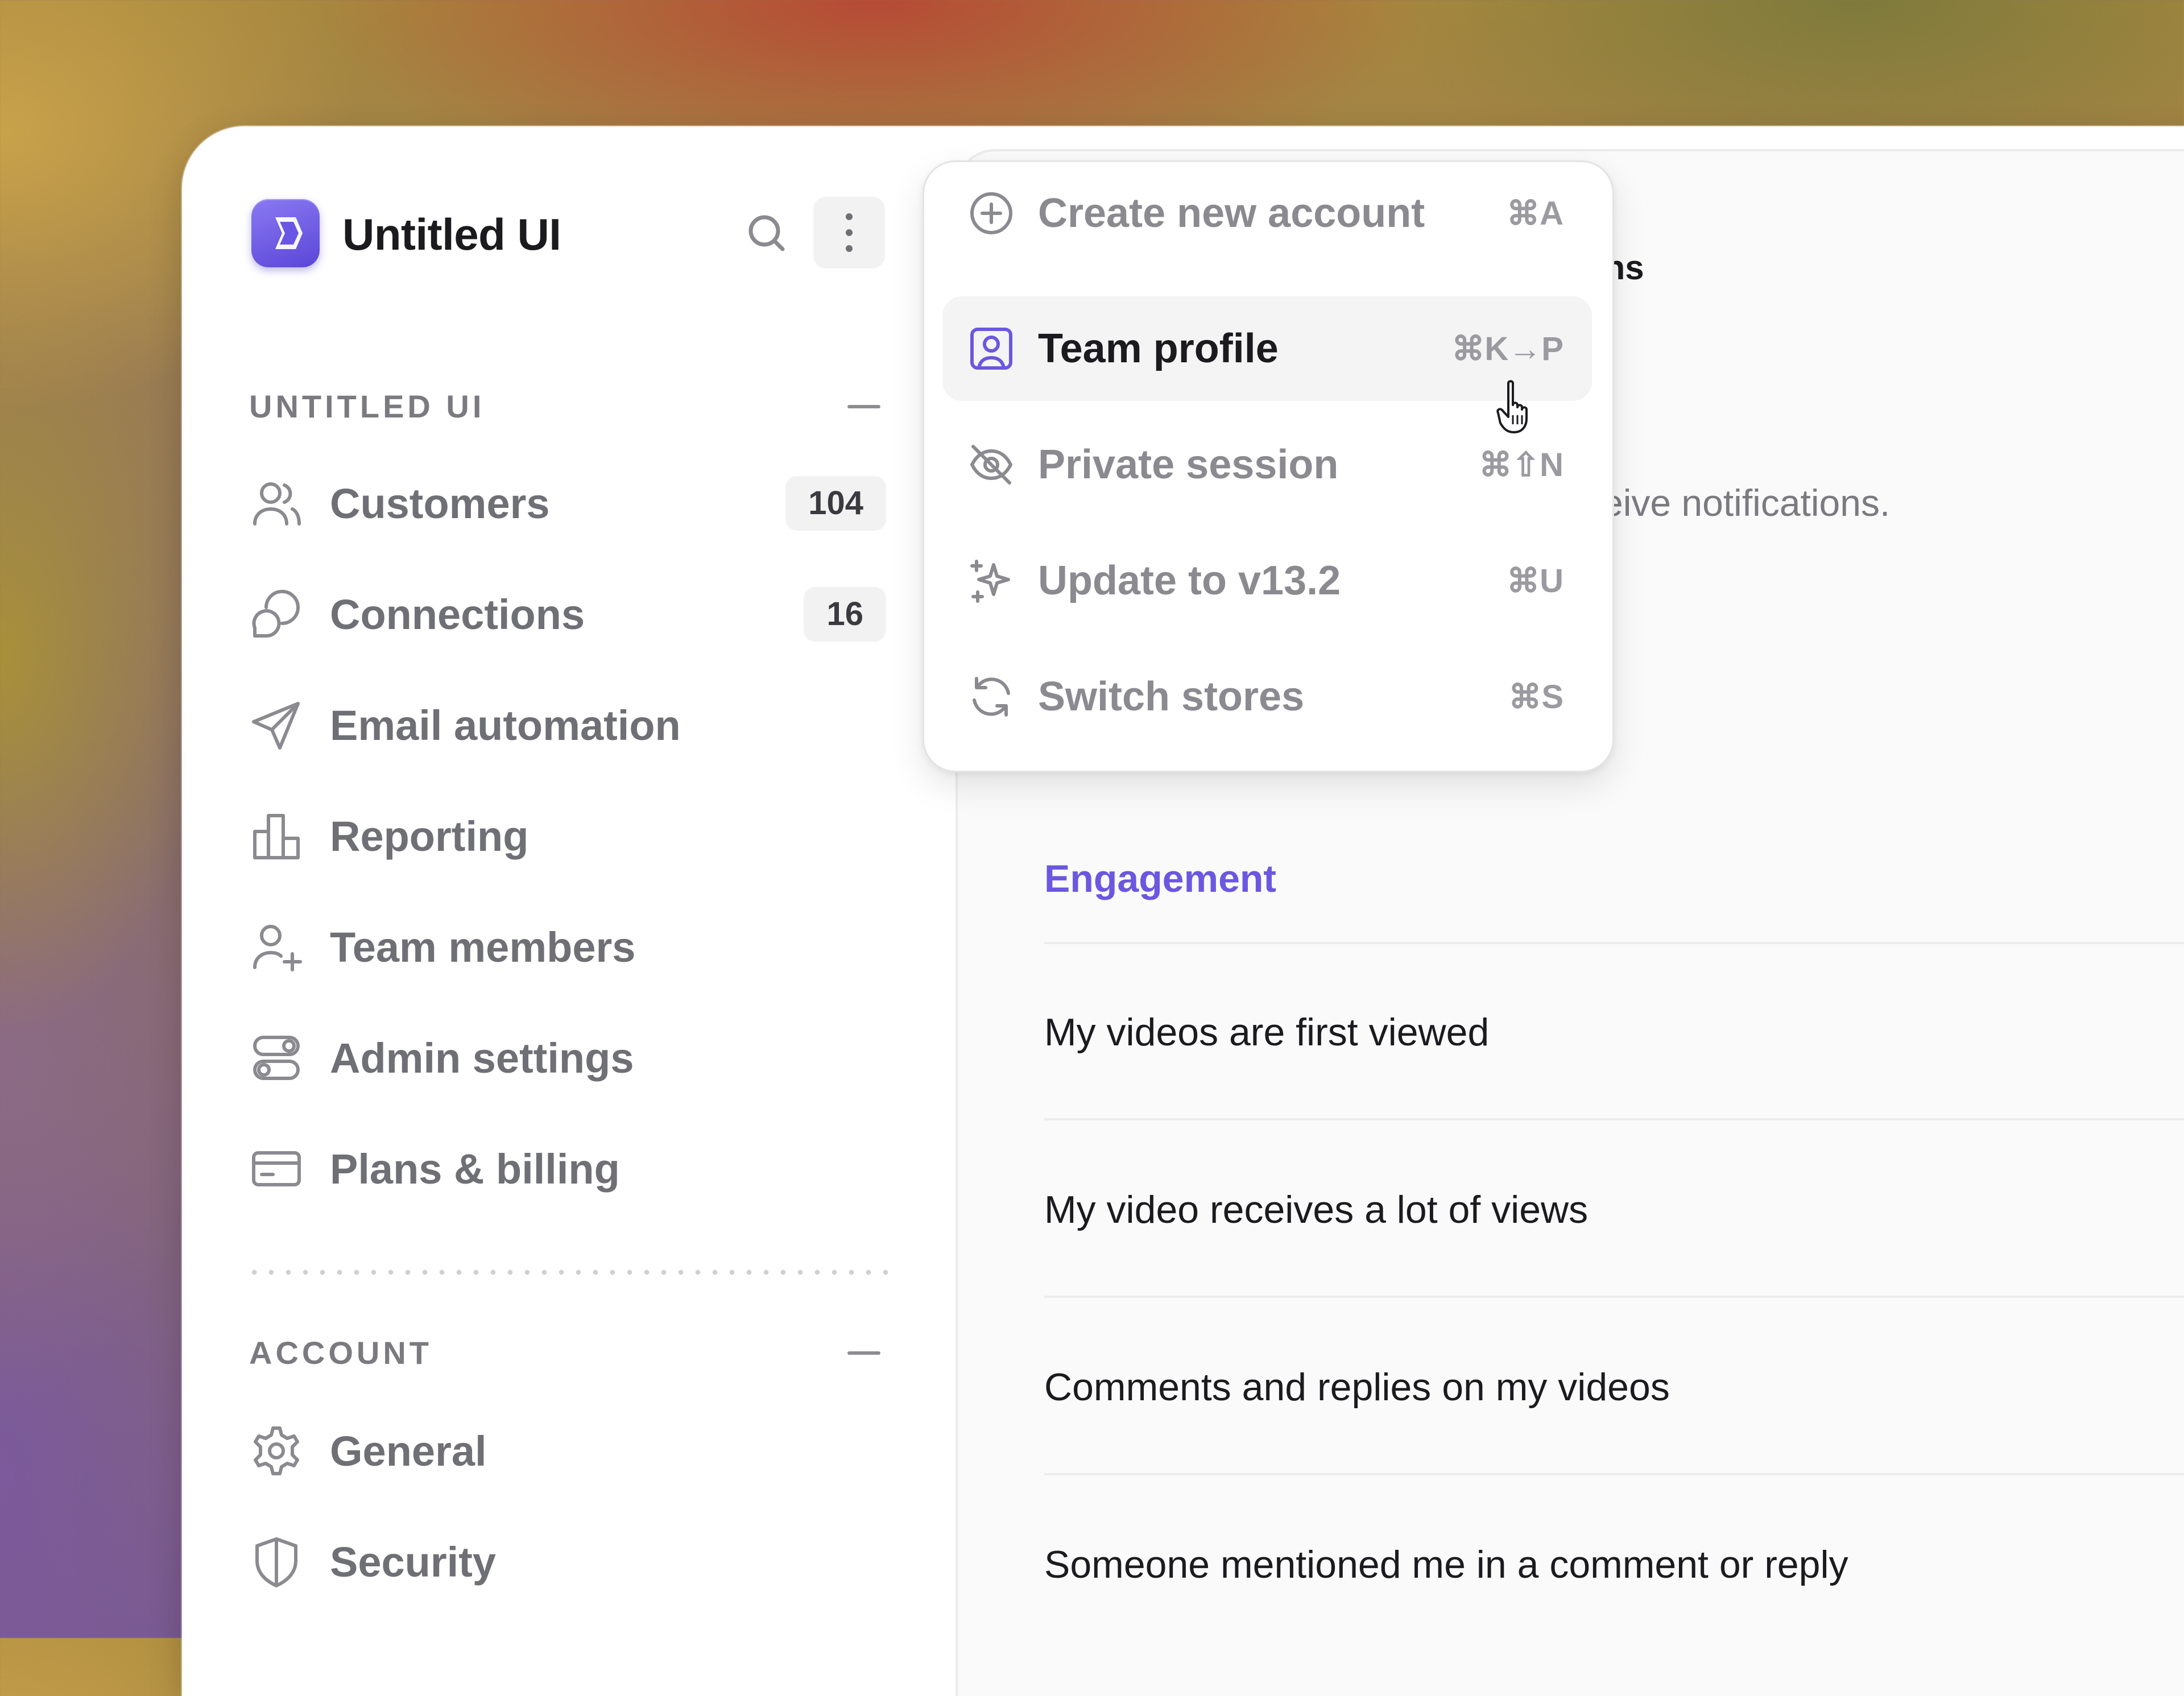  I want to click on section-divider, so click(567, 1272).